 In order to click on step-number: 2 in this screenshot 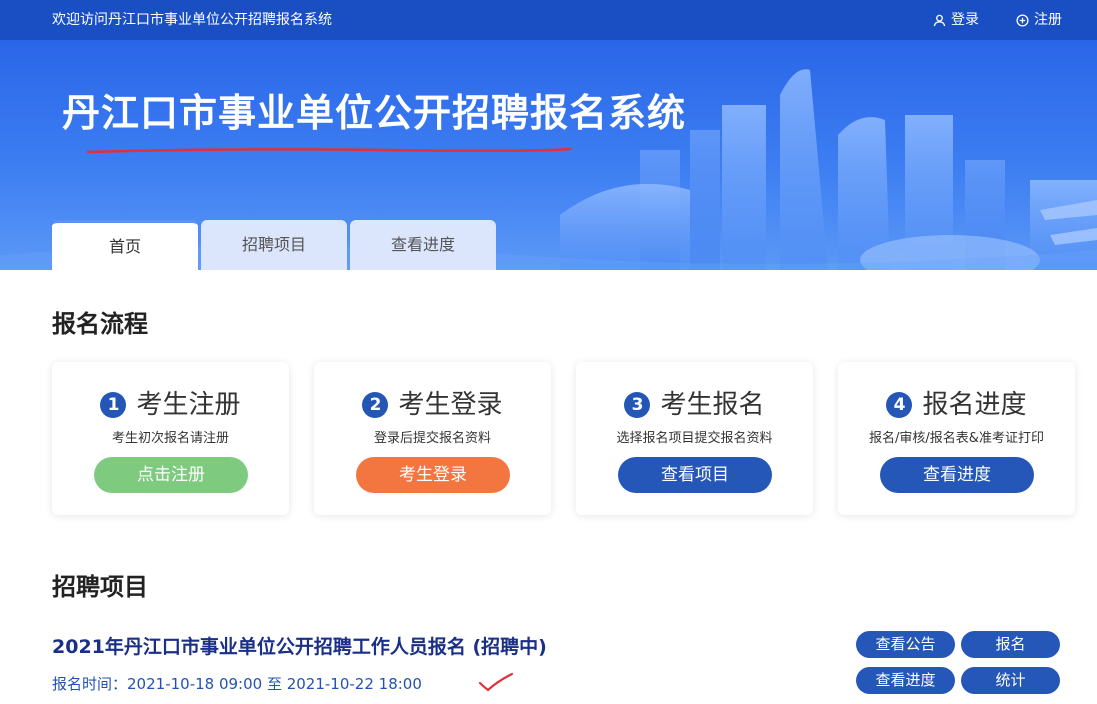, I will do `click(375, 405)`.